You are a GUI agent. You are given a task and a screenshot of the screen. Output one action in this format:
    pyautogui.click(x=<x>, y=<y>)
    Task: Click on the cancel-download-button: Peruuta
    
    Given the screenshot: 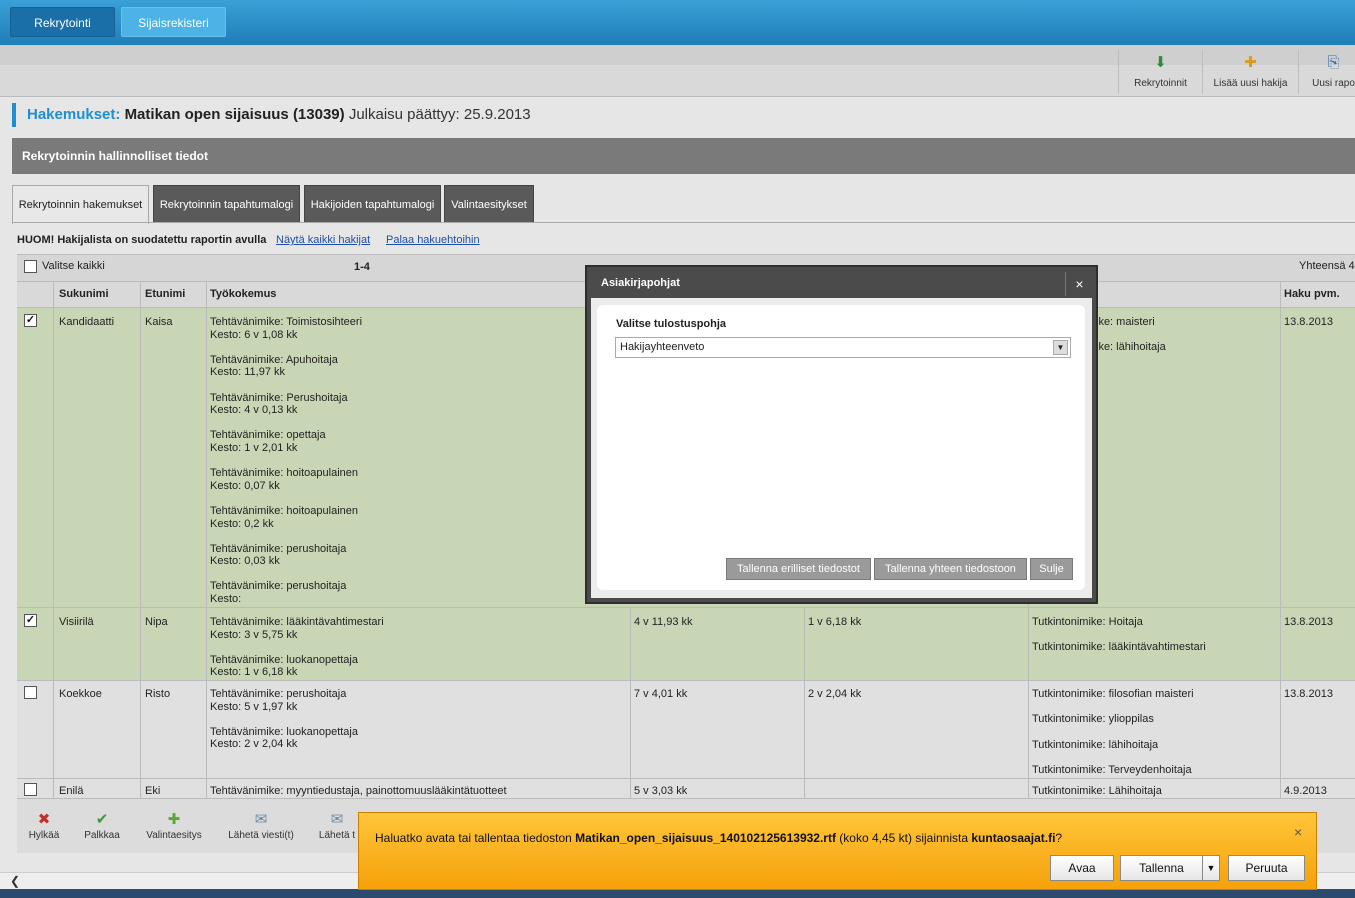 What is the action you would take?
    pyautogui.click(x=1266, y=868)
    